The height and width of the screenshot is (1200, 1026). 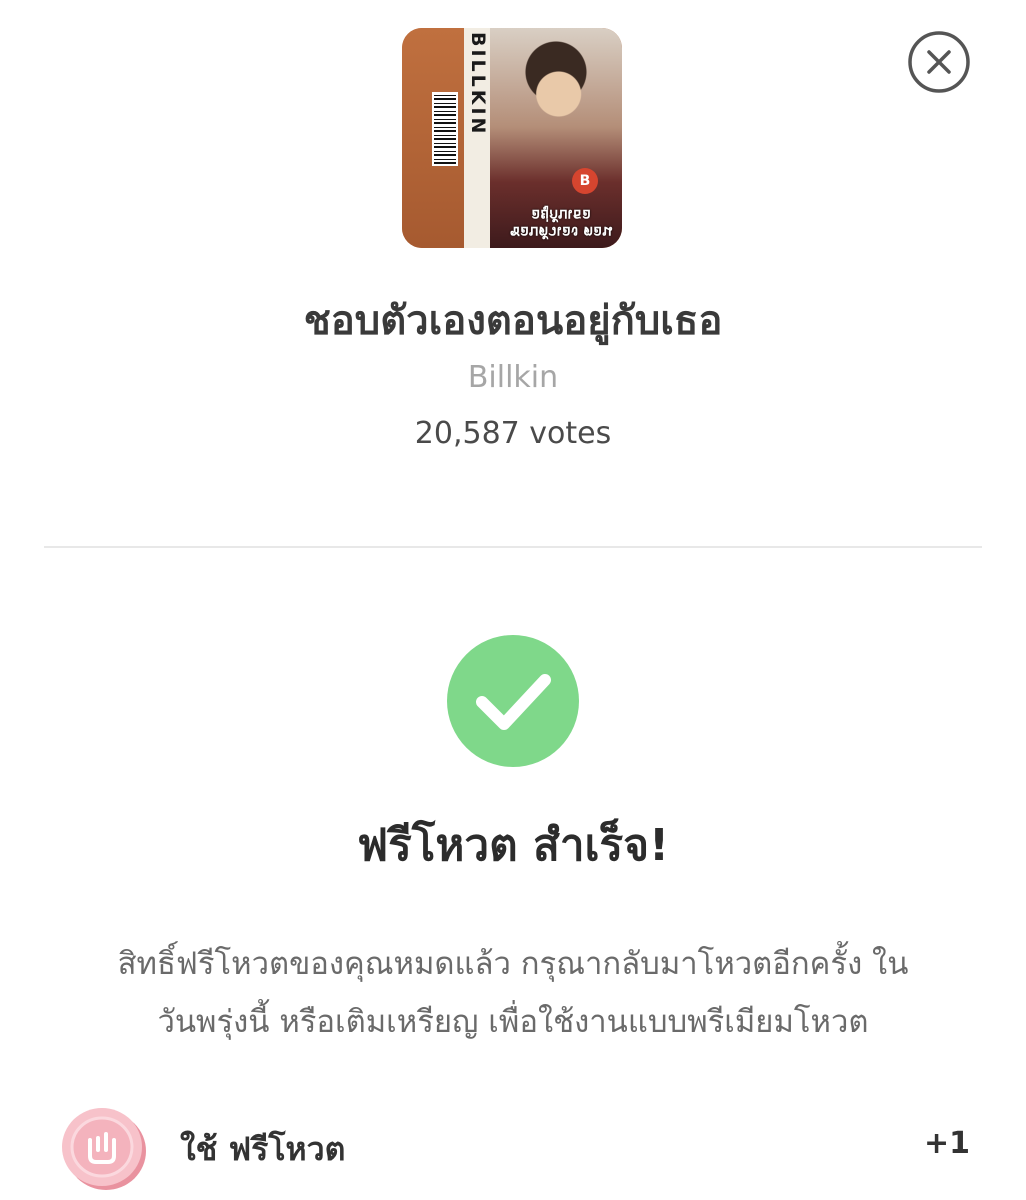 I want to click on cover-title-text: ชอบตัวเอง ตอนอยู่กับเธอ, so click(x=561, y=223).